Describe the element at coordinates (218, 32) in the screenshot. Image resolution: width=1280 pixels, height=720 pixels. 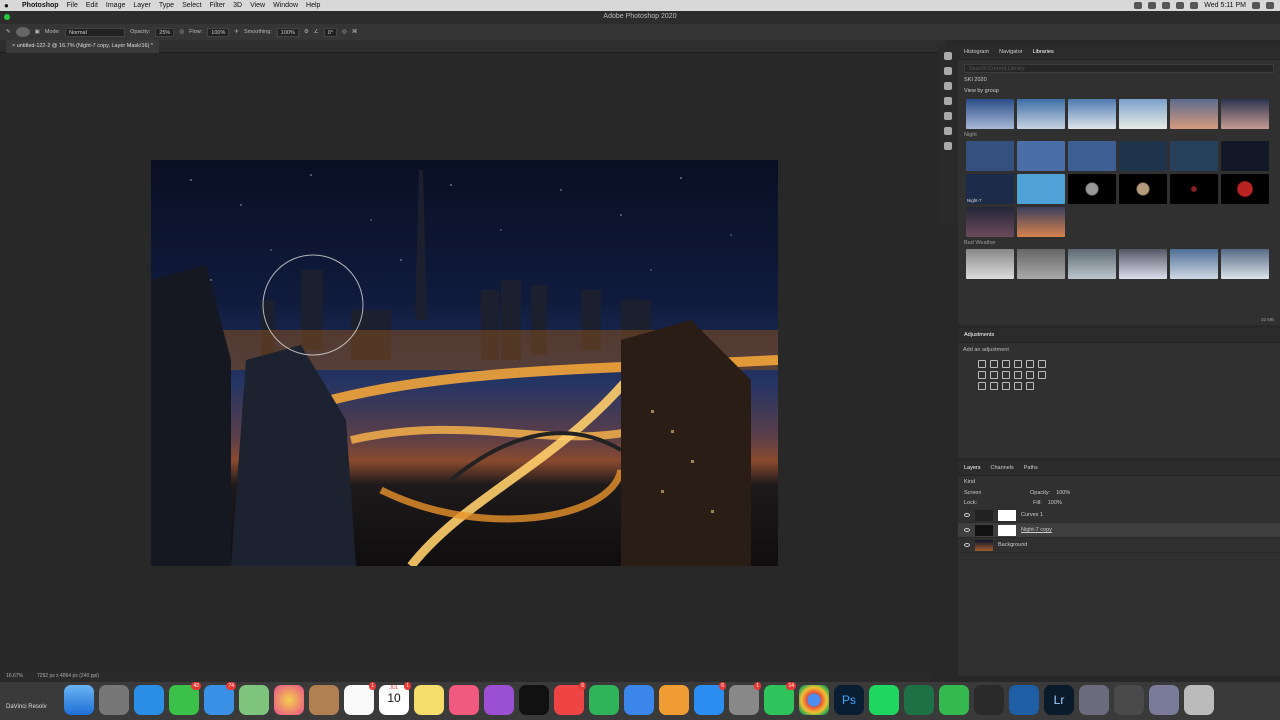
I see `flow-field: 100%` at that location.